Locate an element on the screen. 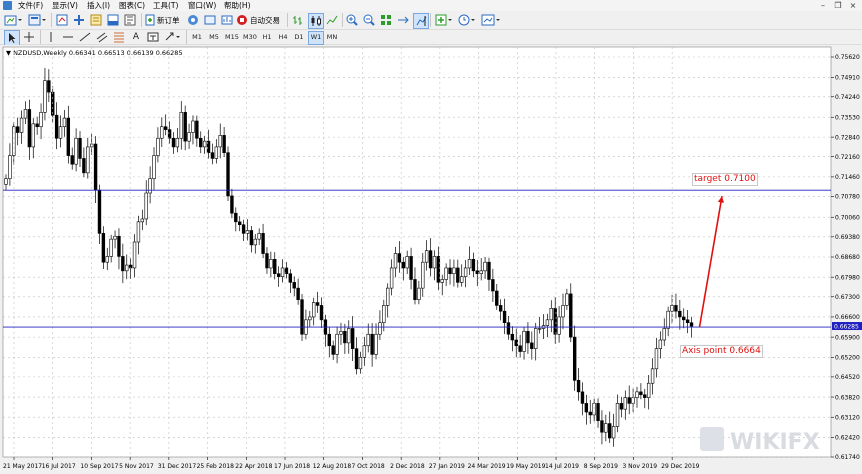 The image size is (862, 474). text-label-icon is located at coordinates (153, 37).